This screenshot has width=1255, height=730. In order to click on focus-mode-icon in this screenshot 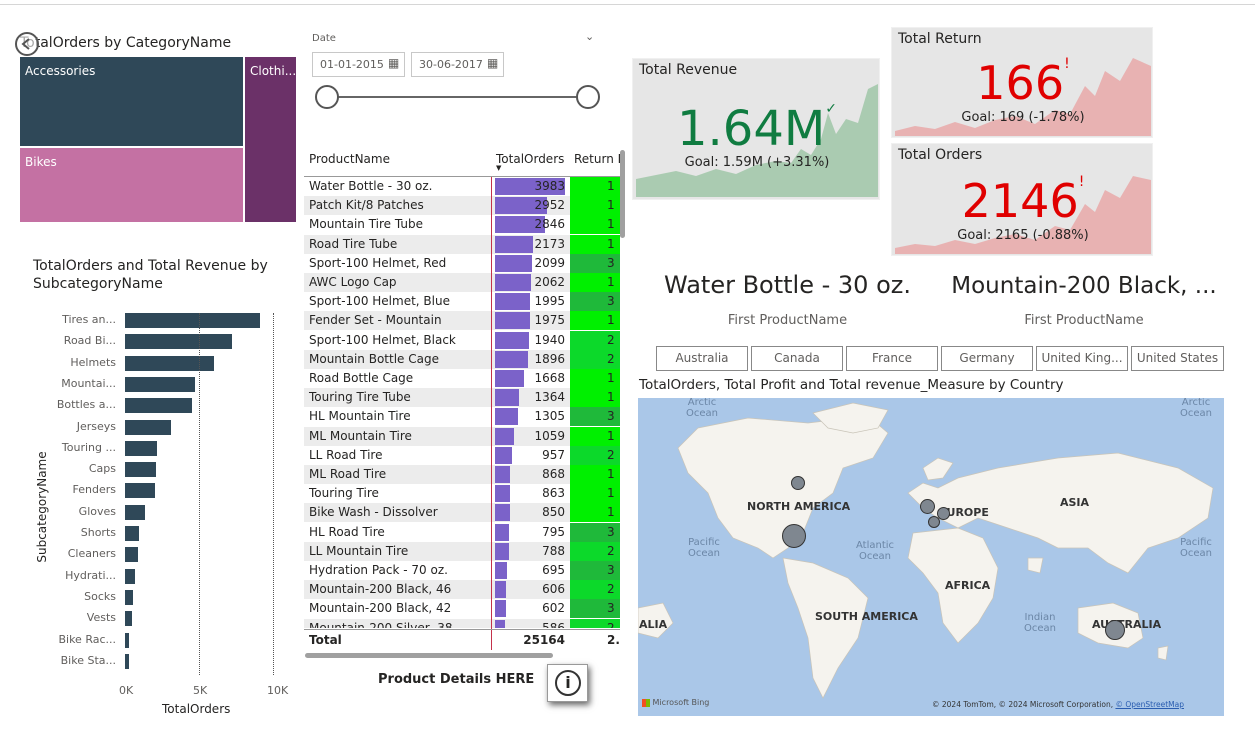, I will do `click(27, 44)`.